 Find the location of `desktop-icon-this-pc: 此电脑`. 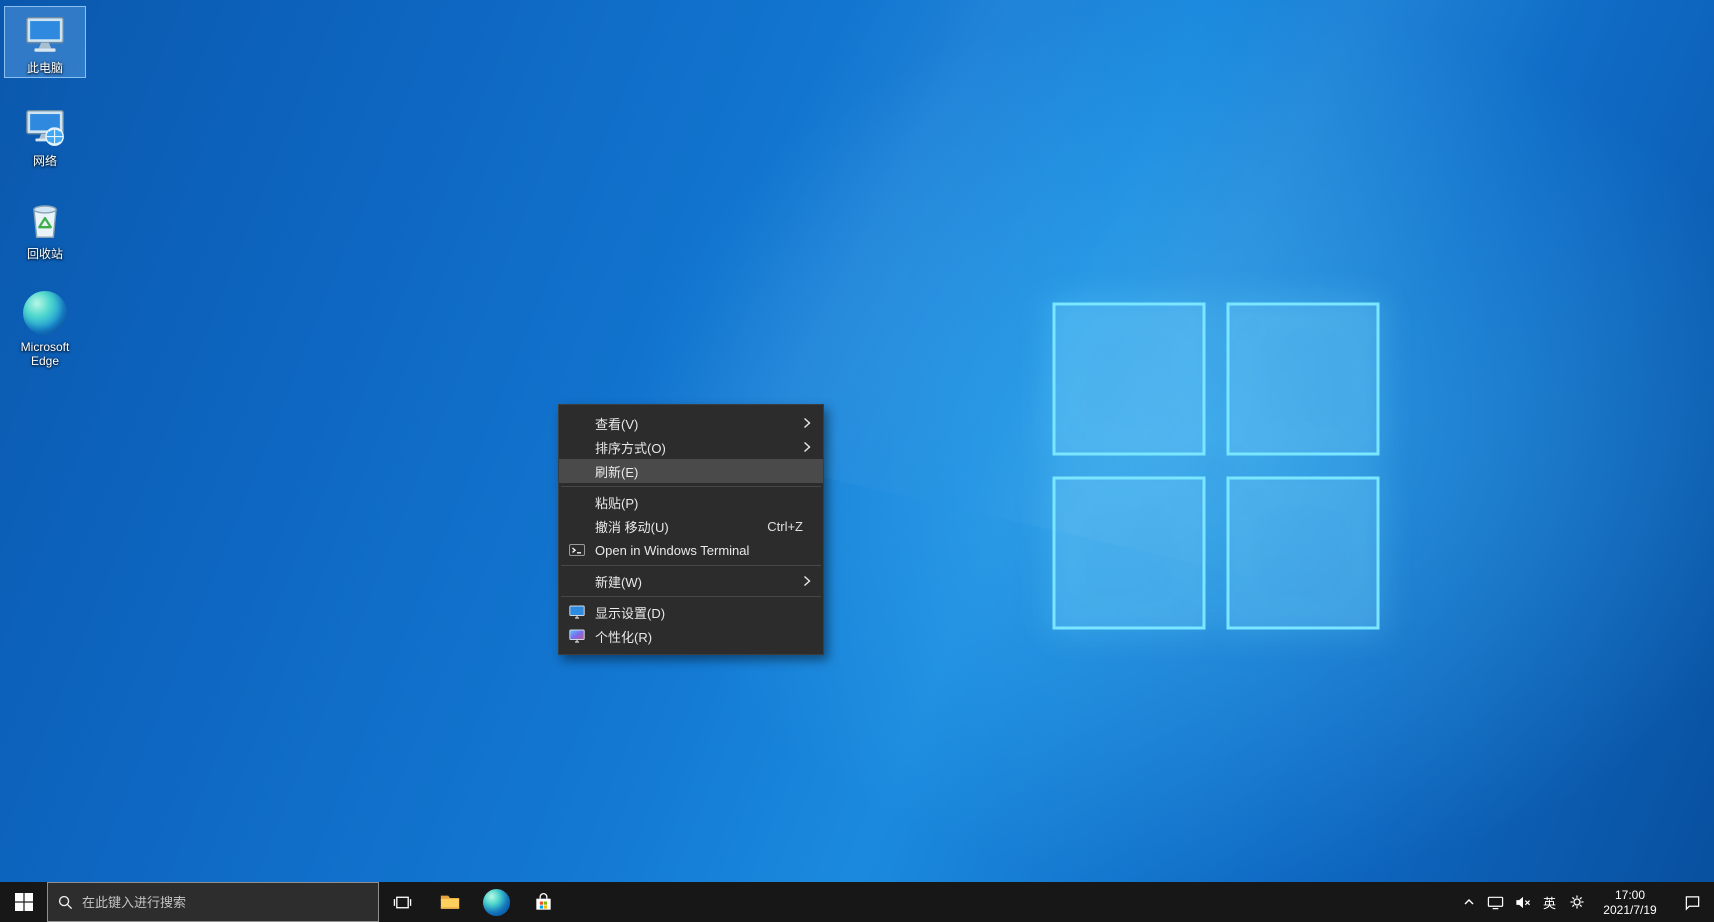

desktop-icon-this-pc: 此电脑 is located at coordinates (45, 42).